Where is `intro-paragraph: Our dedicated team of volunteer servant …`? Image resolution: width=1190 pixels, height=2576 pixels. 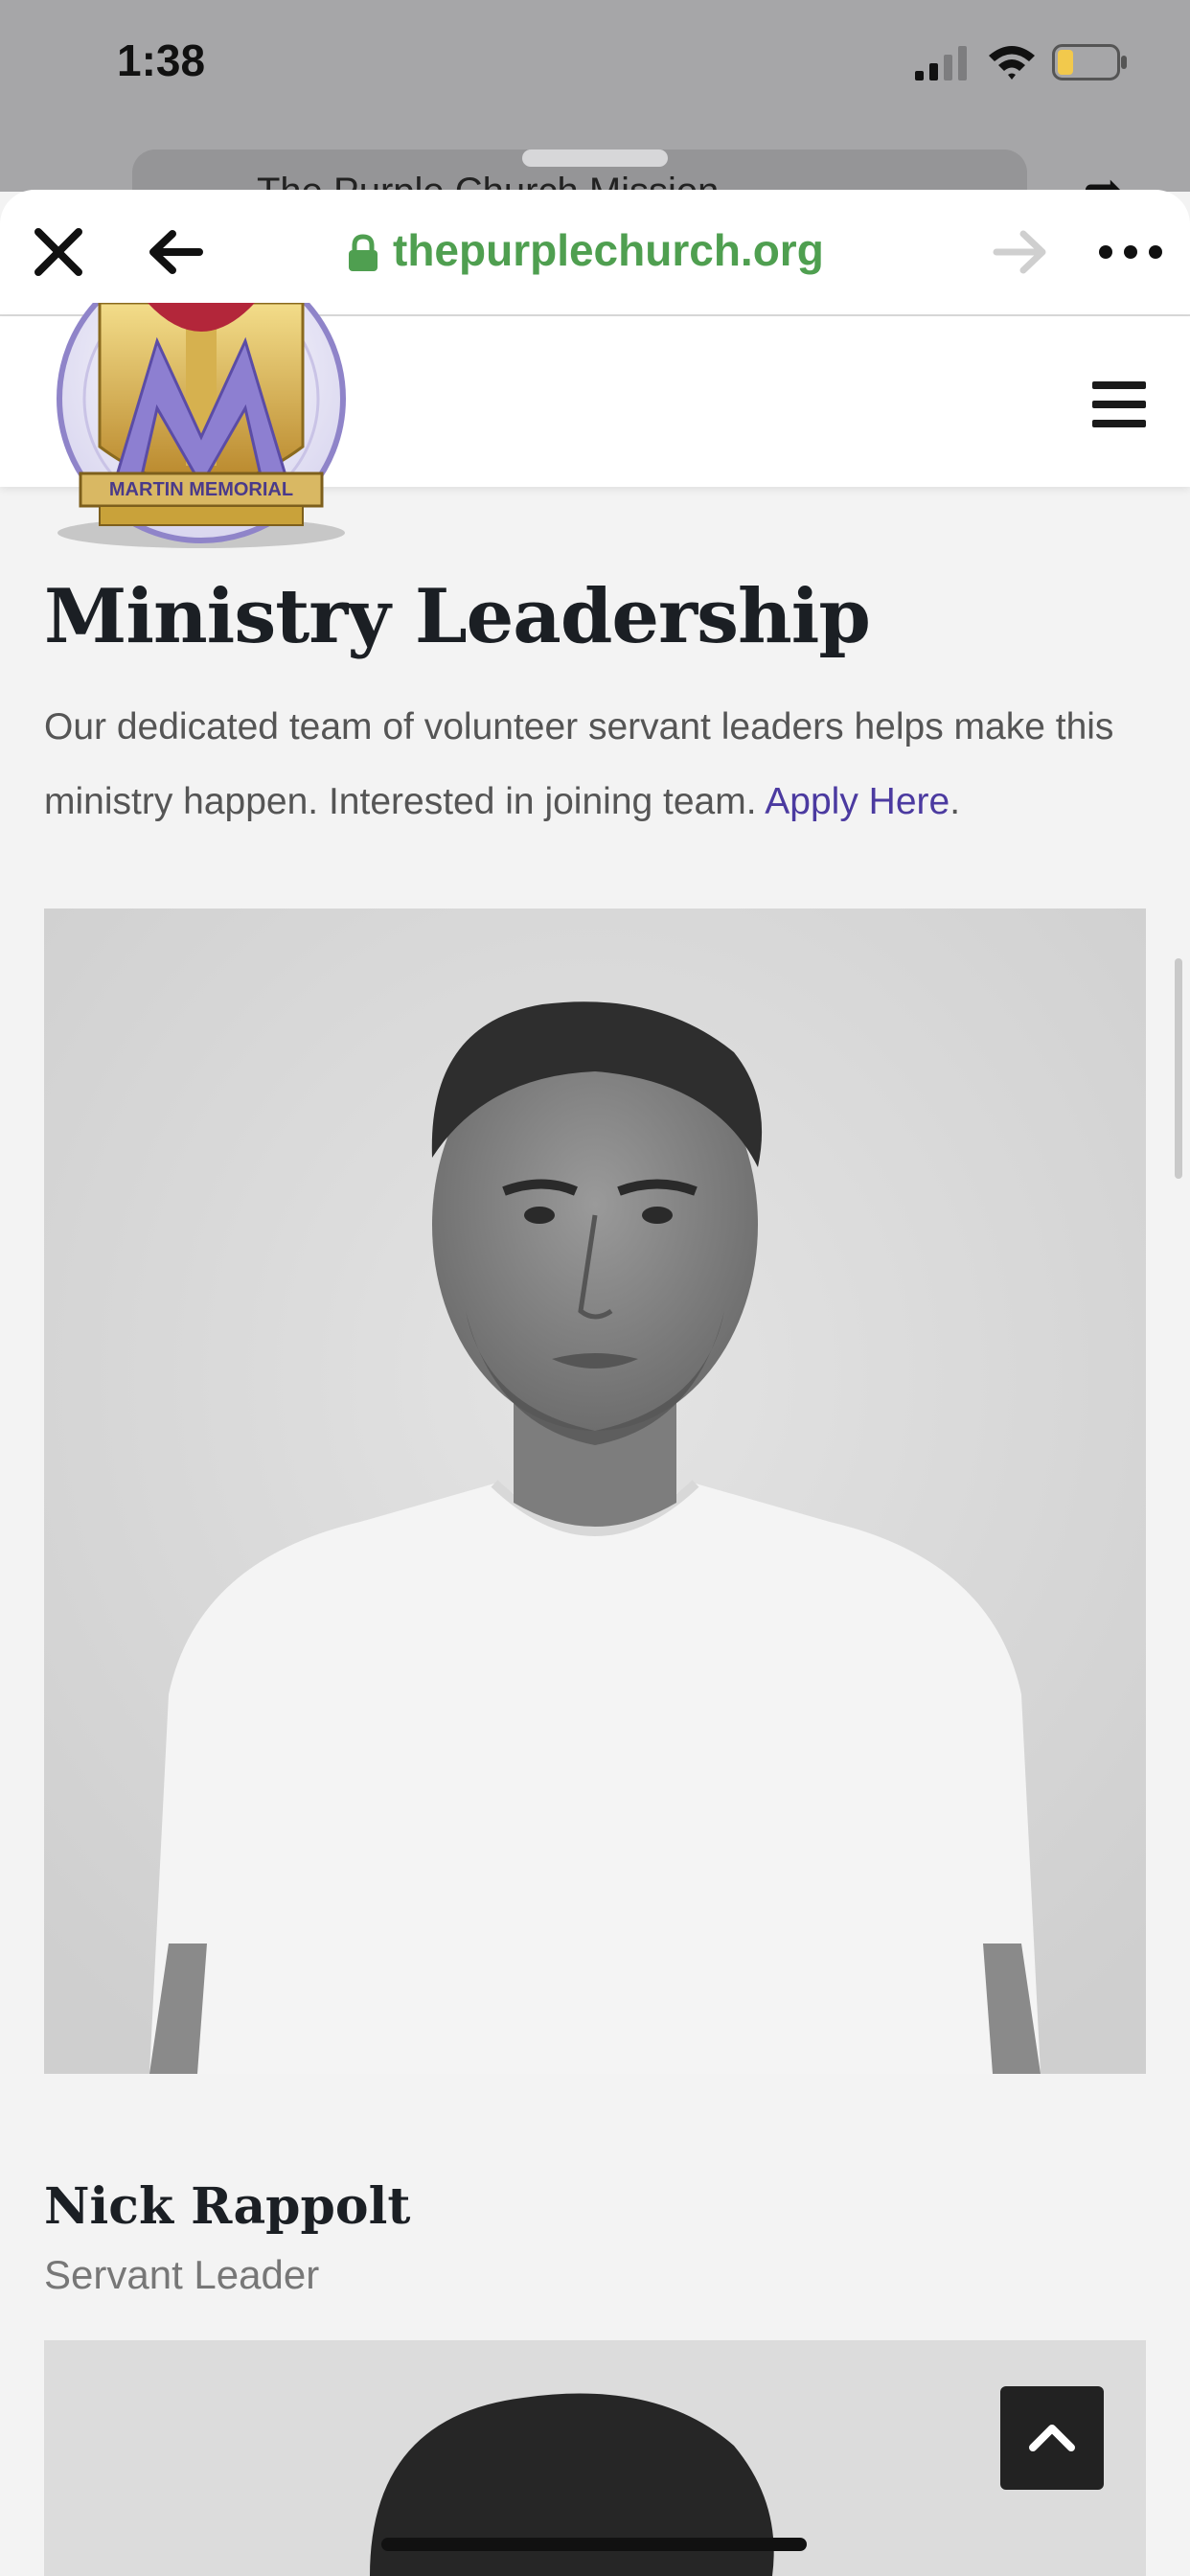
intro-paragraph: Our dedicated team of volunteer servant … is located at coordinates (595, 765).